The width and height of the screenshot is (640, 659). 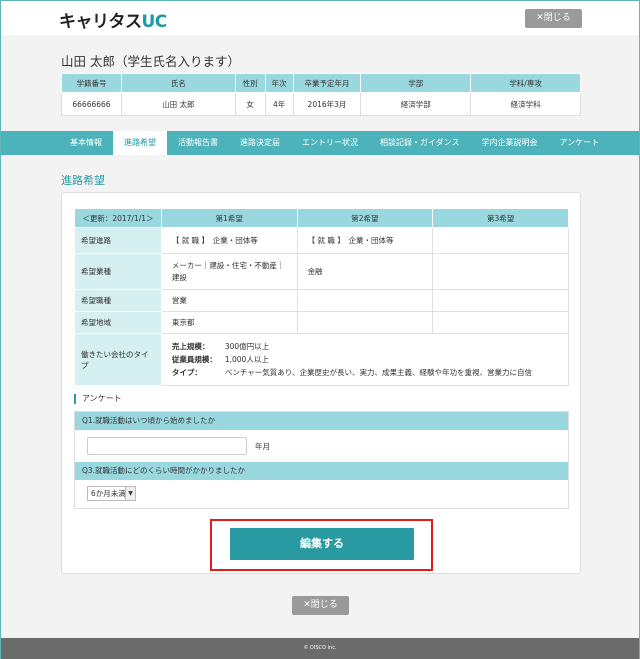 What do you see at coordinates (420, 143) in the screenshot?
I see `tab-consultation: 相談記録・ガイダンス` at bounding box center [420, 143].